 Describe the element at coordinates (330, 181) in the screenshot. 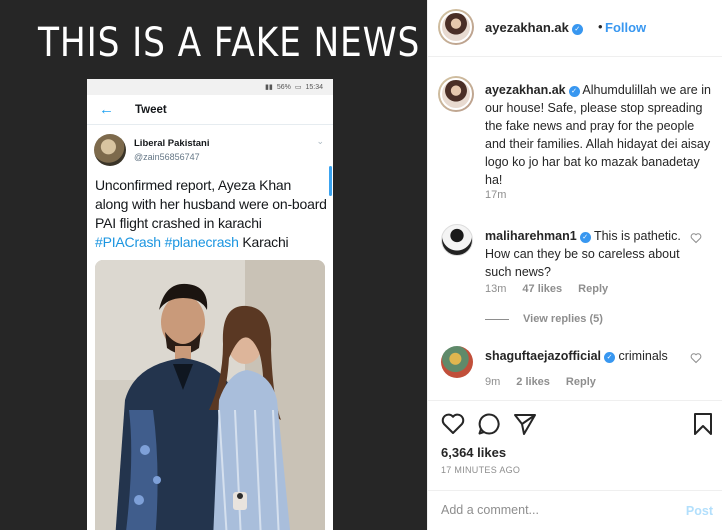

I see `scroll-indicator` at that location.